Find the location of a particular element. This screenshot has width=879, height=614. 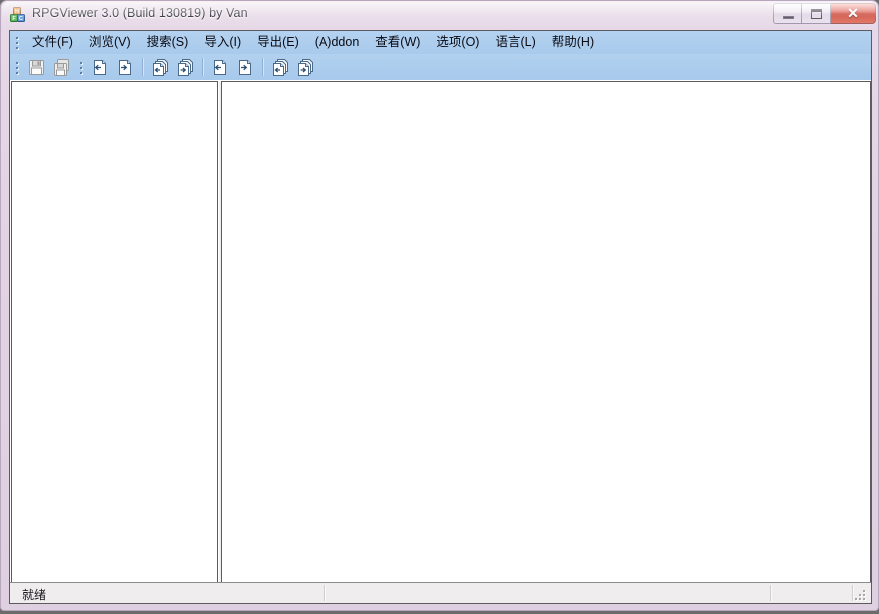

maximize-icon is located at coordinates (816, 14).